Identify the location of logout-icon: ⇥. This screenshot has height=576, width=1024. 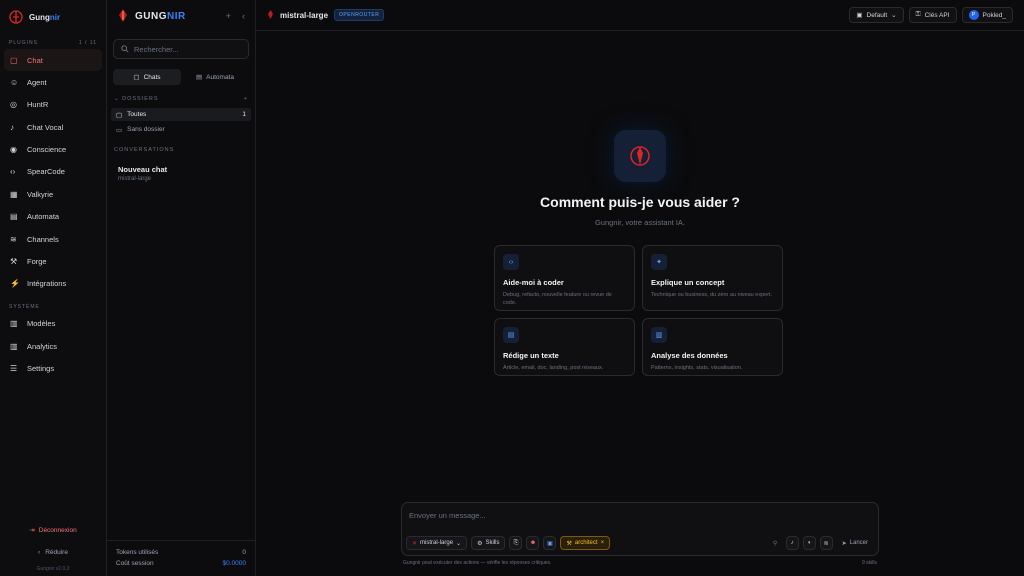
(32, 530).